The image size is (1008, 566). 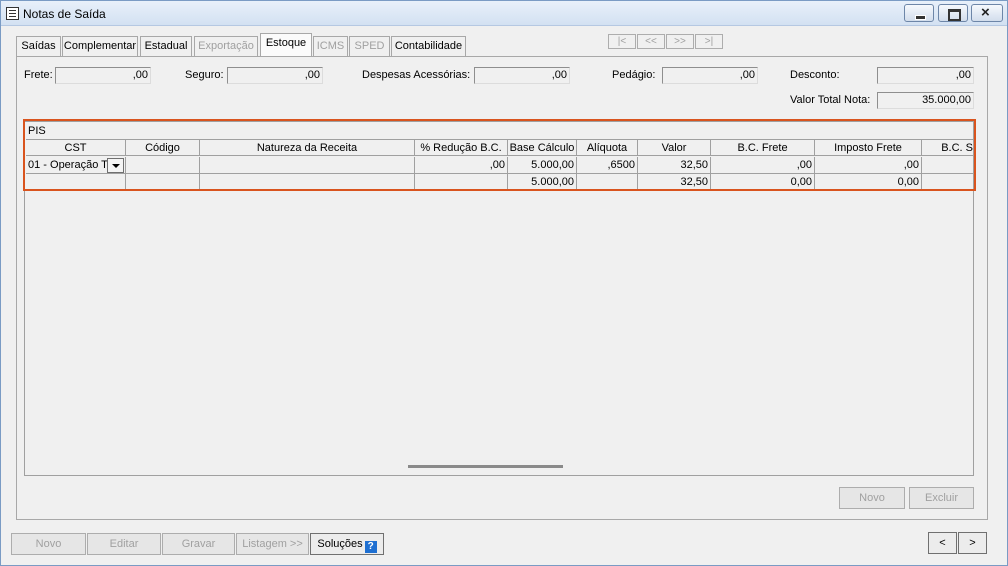 I want to click on cell-bc-s, so click(x=948, y=165).